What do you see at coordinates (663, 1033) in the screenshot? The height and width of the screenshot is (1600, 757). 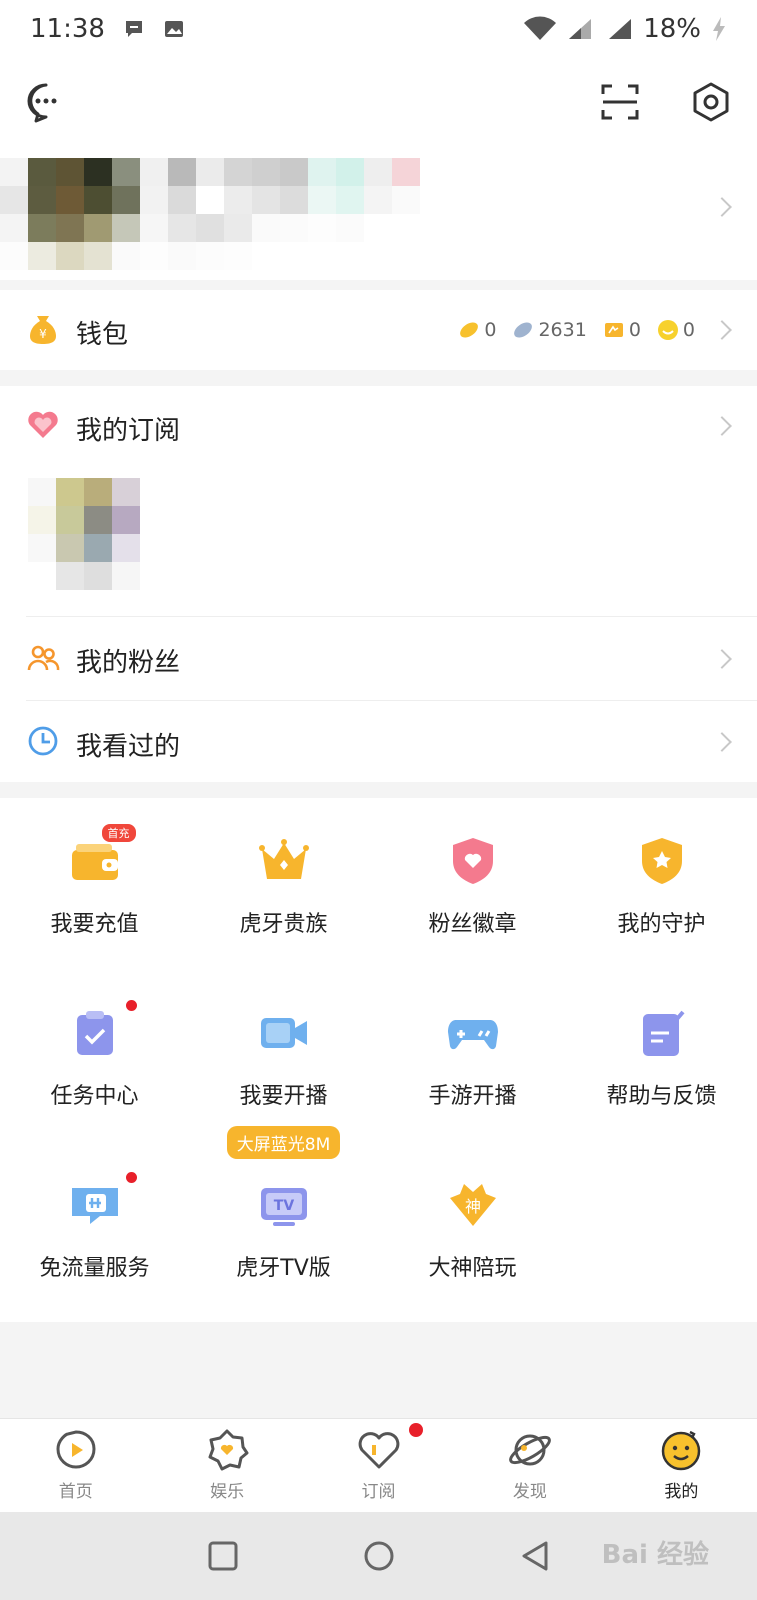 I see `edit-note-icon` at bounding box center [663, 1033].